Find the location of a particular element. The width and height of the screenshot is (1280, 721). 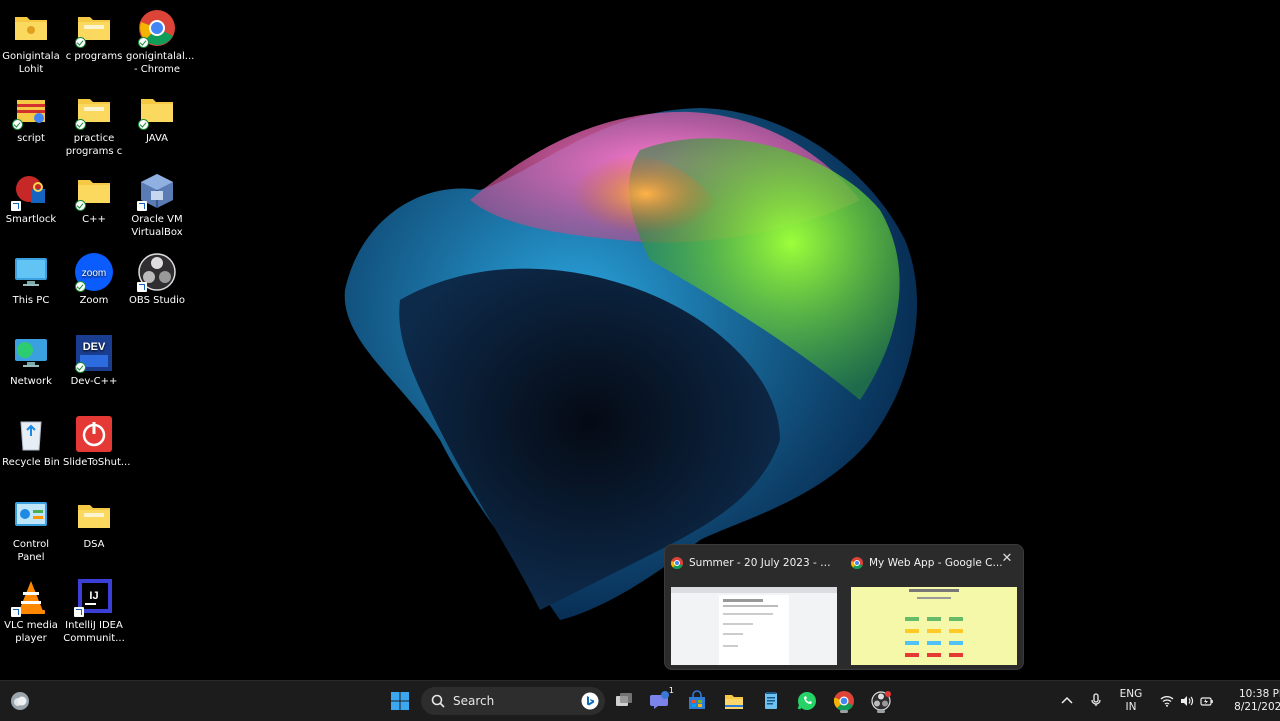

control-panel-icon is located at coordinates (31, 514).